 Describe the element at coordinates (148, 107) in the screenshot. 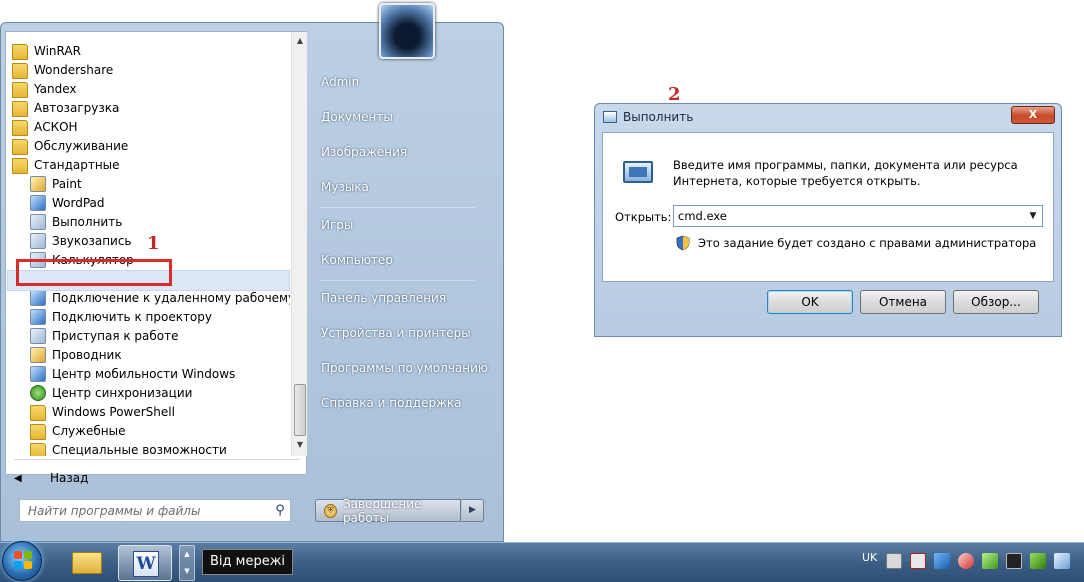

I see `program-folder-item: Автозагрузка` at that location.